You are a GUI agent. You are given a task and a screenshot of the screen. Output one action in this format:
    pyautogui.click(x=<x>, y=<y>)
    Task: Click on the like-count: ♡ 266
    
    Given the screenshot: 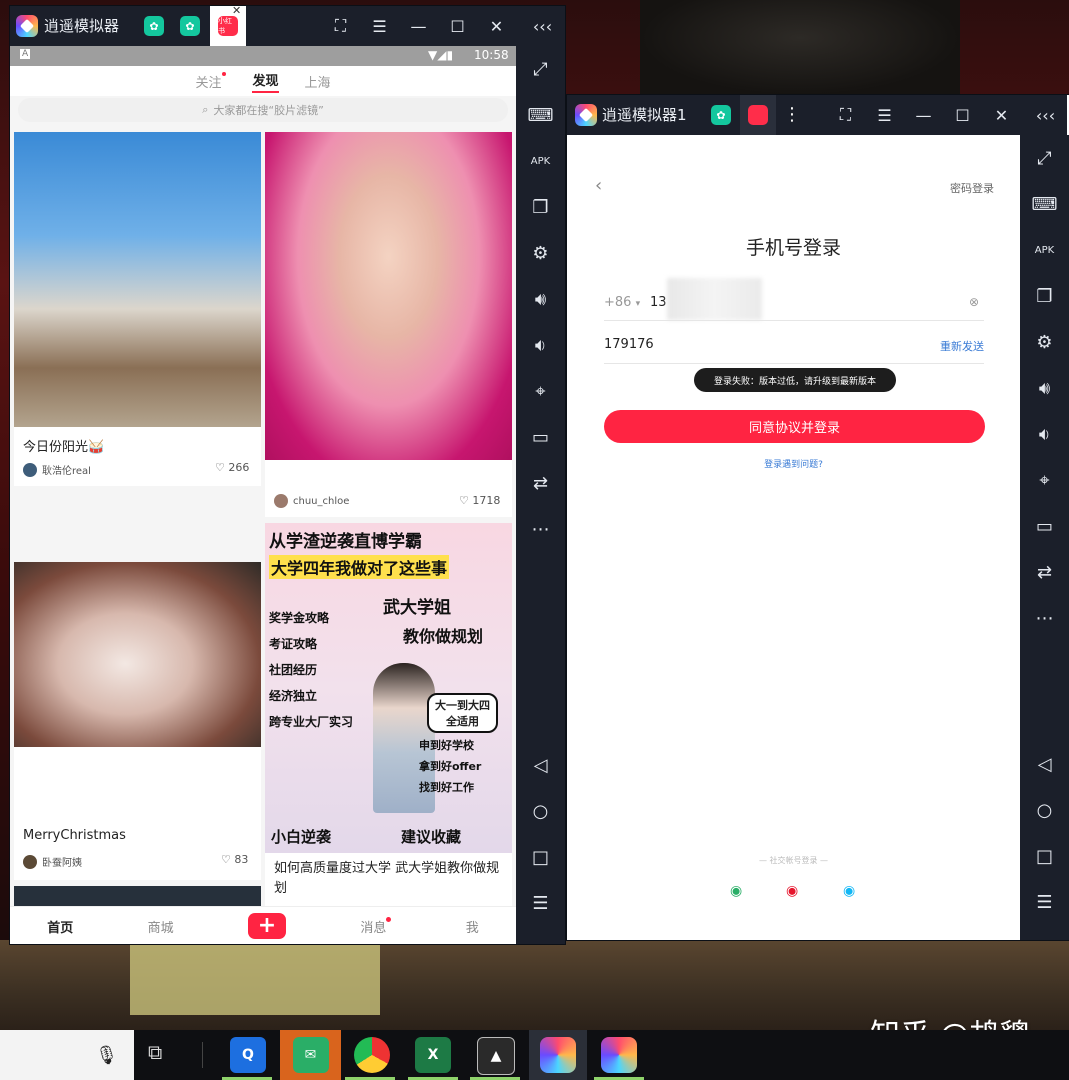 What is the action you would take?
    pyautogui.click(x=232, y=467)
    